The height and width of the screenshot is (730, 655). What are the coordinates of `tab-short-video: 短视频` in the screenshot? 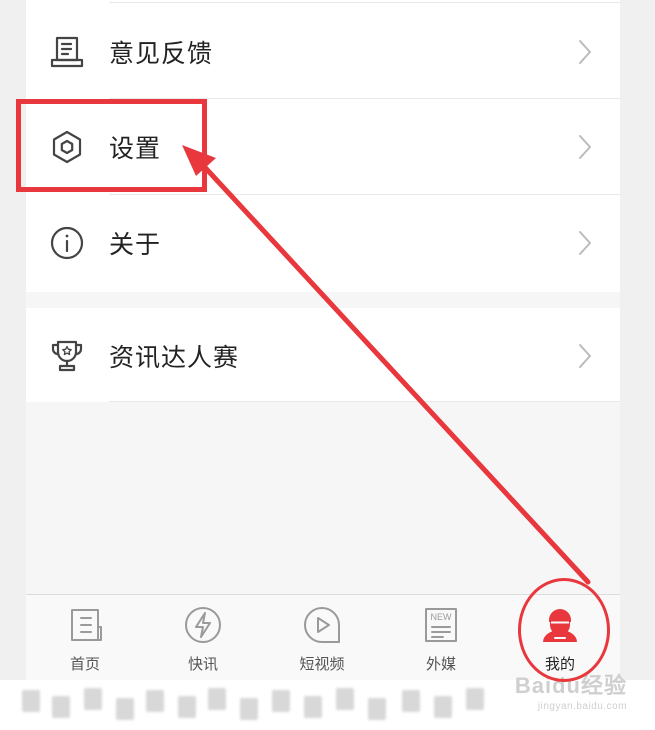 It's located at (322, 638).